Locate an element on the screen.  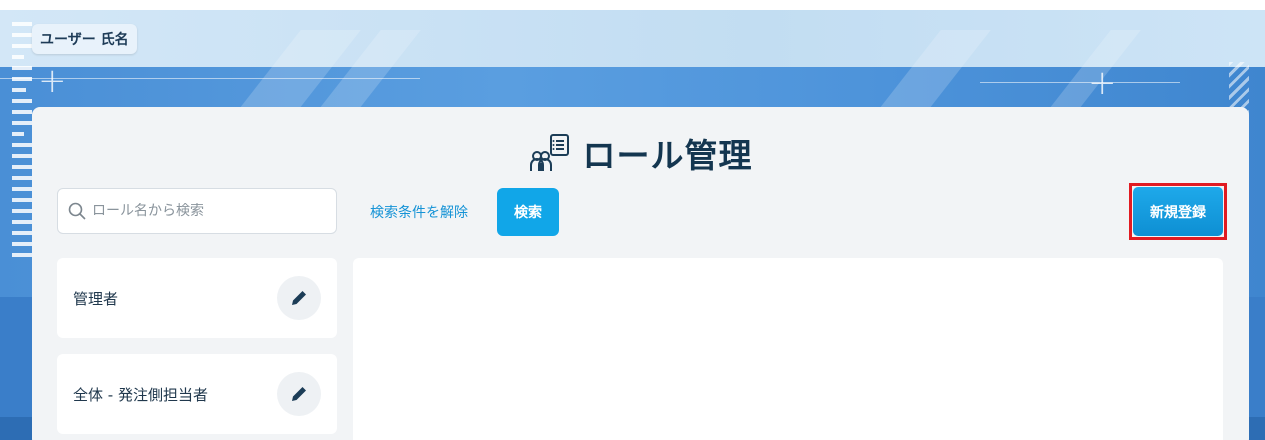
page-title: ロール管理 is located at coordinates (667, 155).